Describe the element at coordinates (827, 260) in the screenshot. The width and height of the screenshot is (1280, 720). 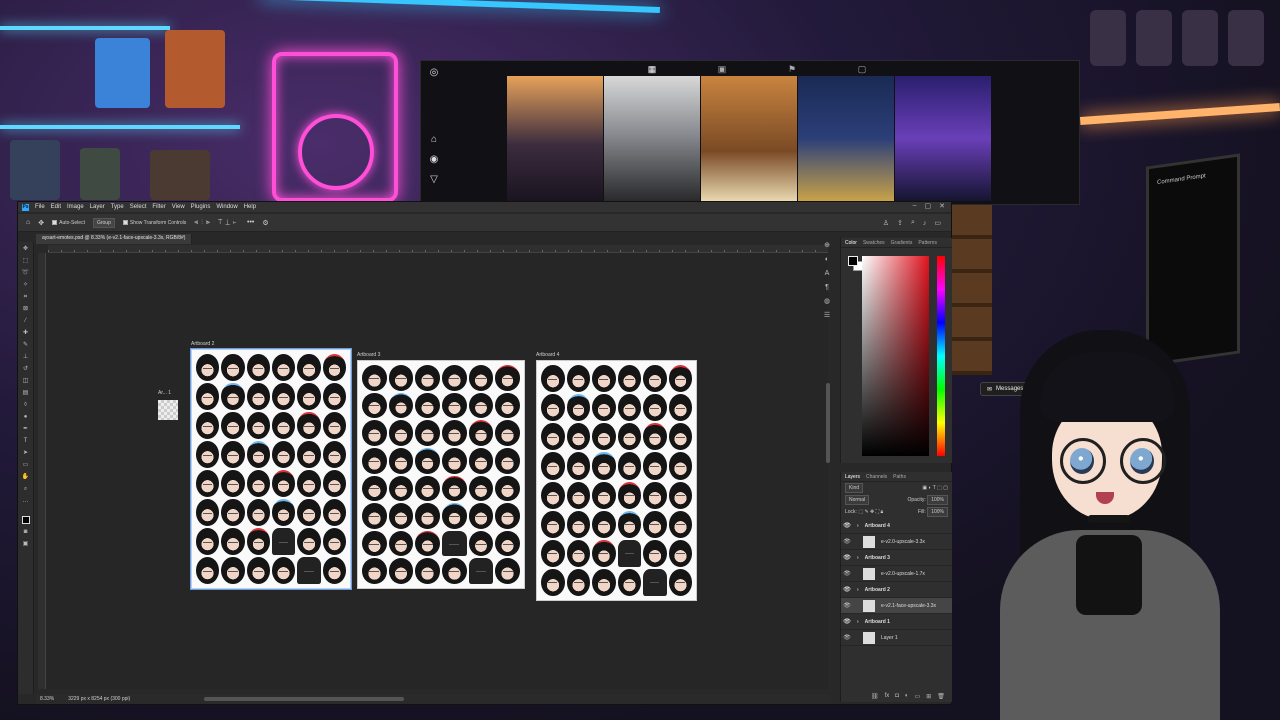
I see `adjustments-icon: ◐` at that location.